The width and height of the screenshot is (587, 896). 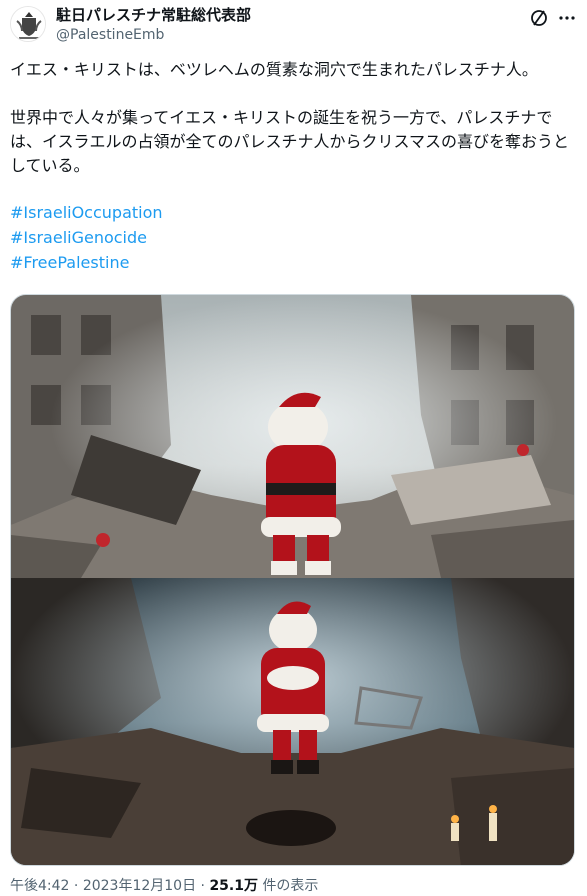 I want to click on tweet-time: 午後4:42, so click(x=39, y=886).